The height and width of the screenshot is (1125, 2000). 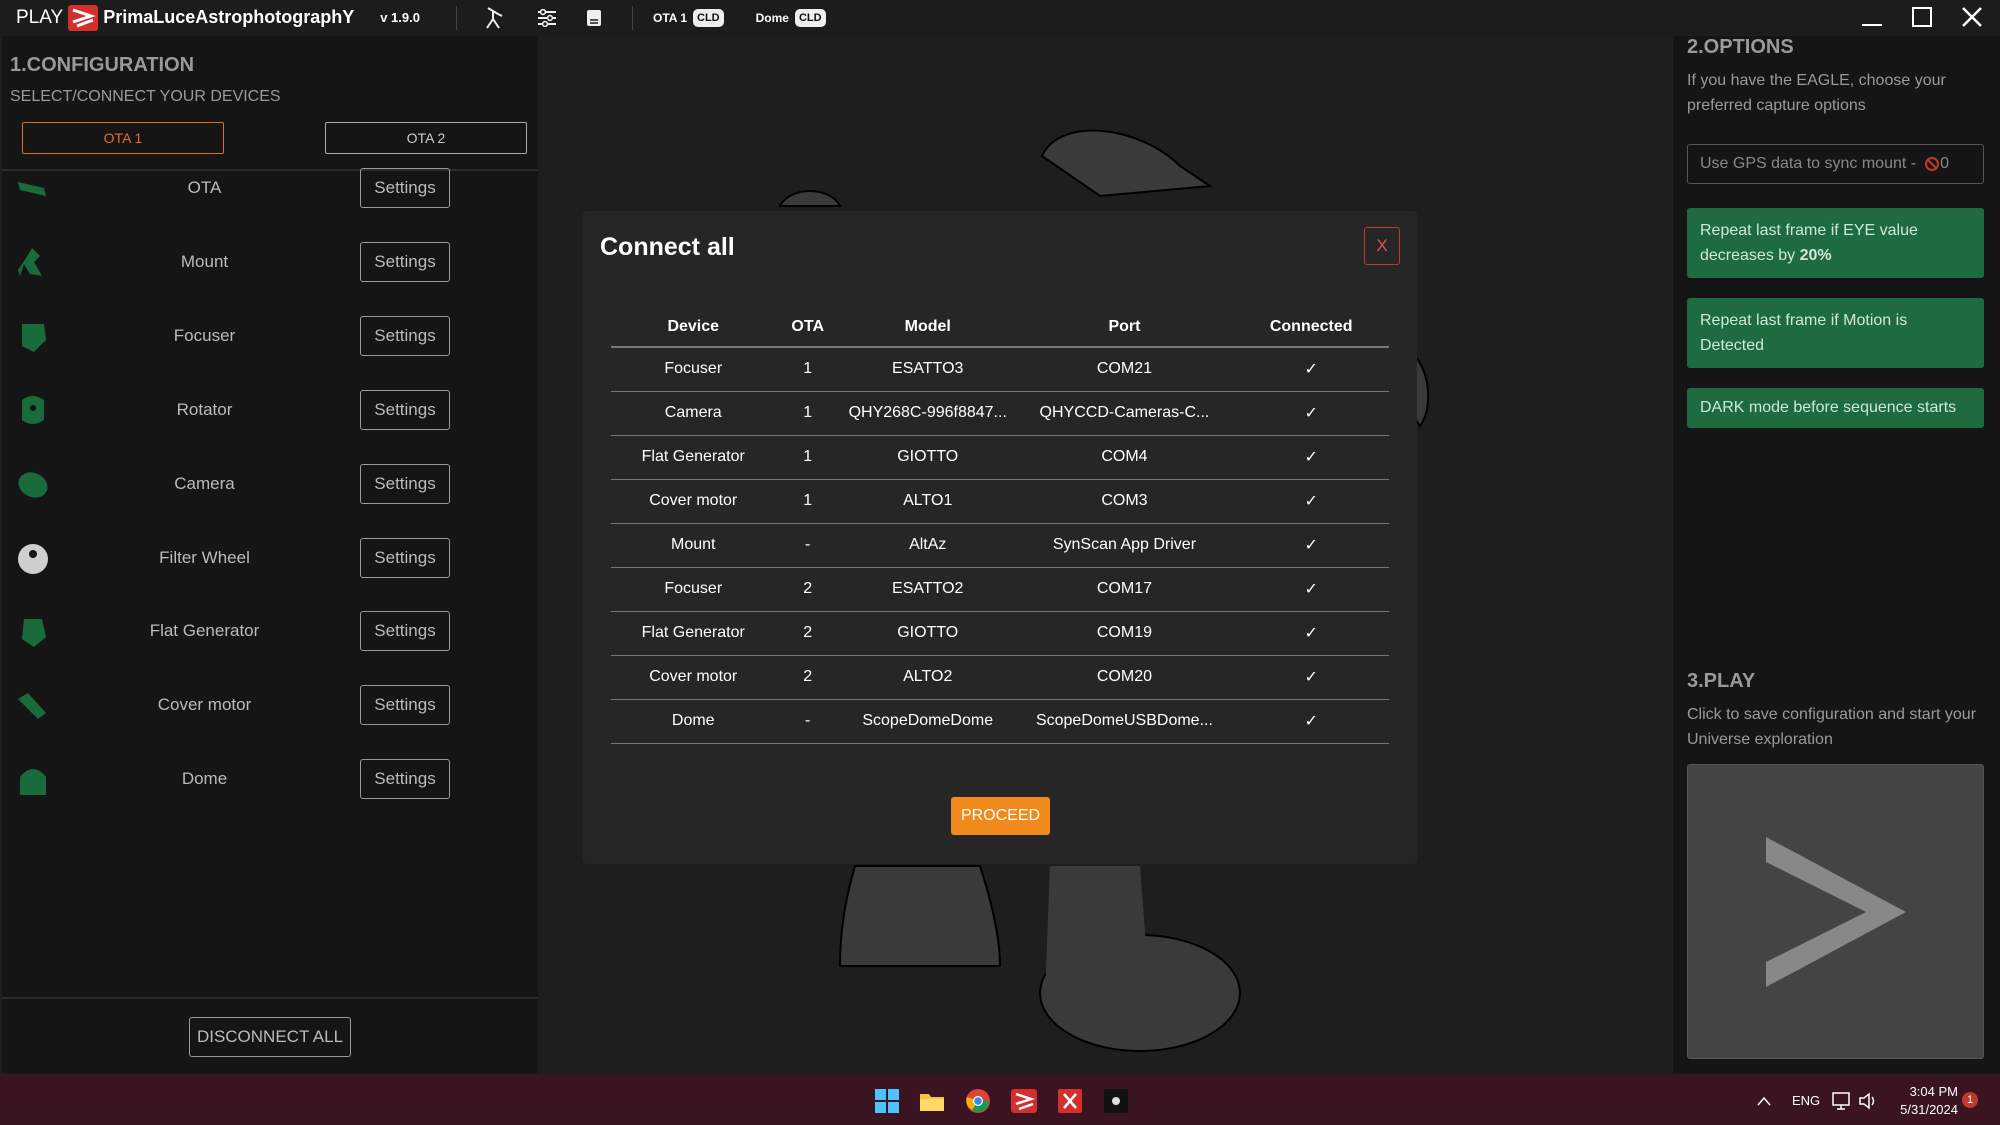 I want to click on ota-tab-1: OTA 1, so click(x=123, y=138).